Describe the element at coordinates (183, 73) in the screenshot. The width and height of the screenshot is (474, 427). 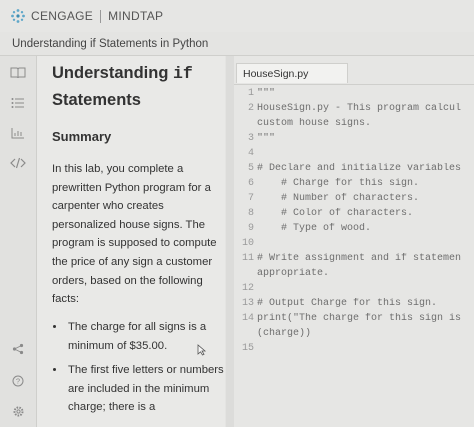
I see `title-code: if` at that location.